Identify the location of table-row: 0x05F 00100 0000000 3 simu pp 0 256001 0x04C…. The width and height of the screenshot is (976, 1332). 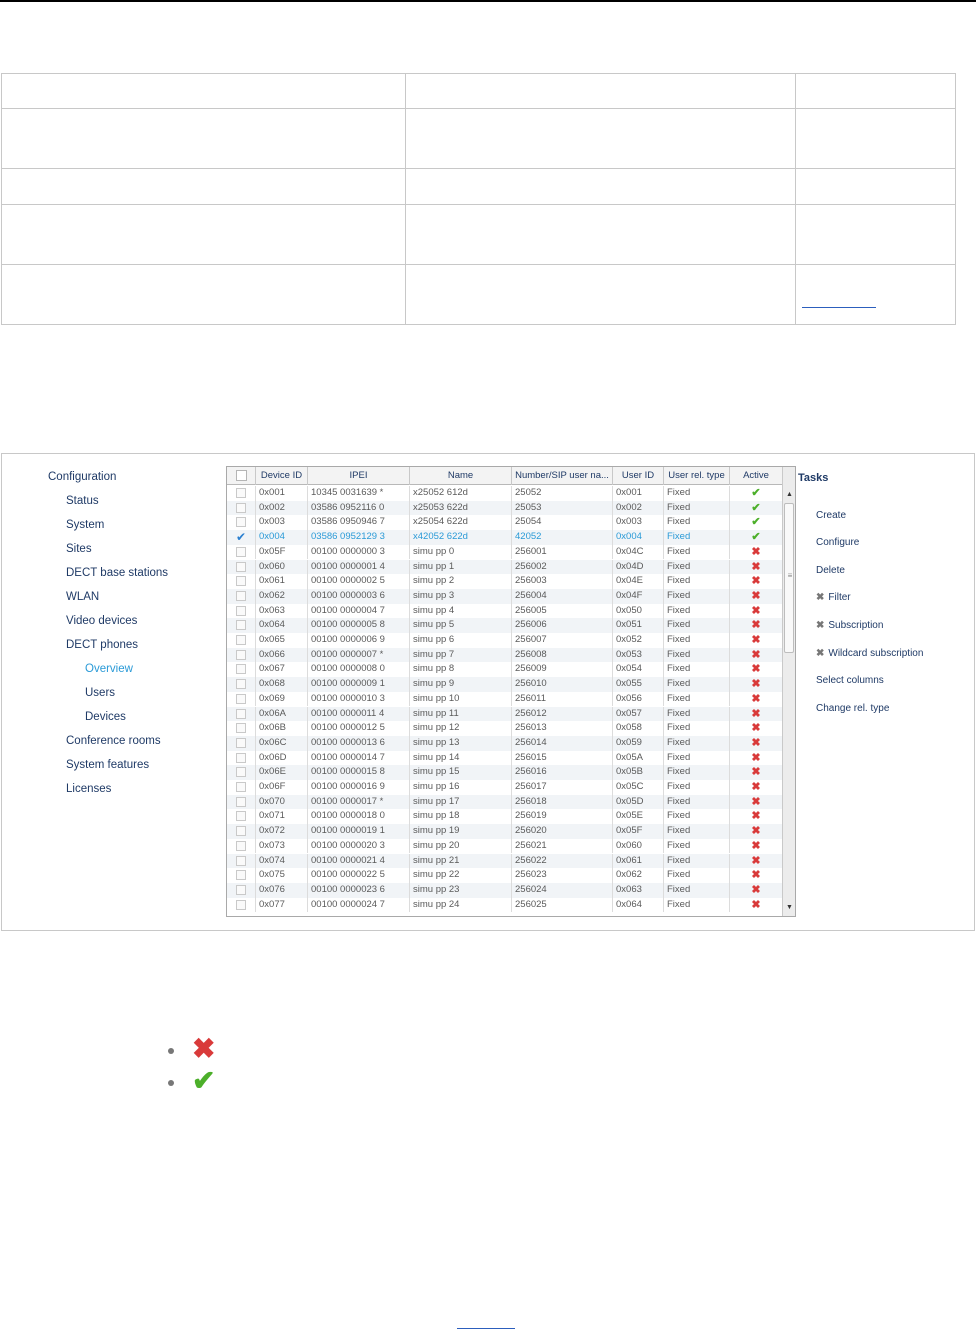
(505, 552).